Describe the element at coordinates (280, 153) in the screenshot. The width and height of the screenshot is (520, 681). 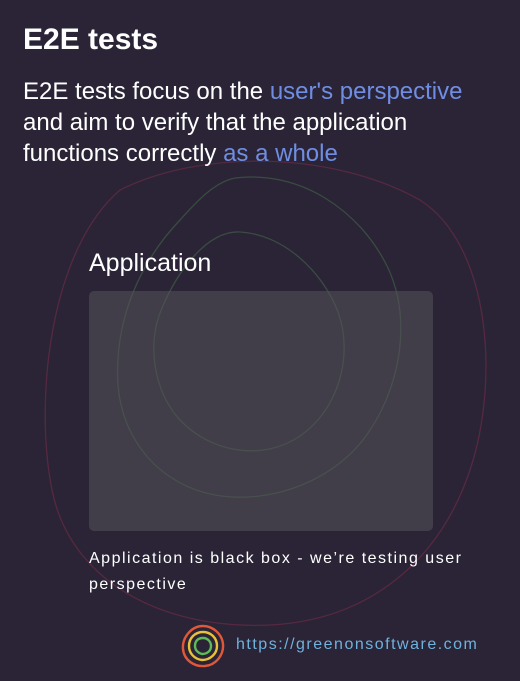
I see `intro-highlight-as-a-whole: as a whole` at that location.